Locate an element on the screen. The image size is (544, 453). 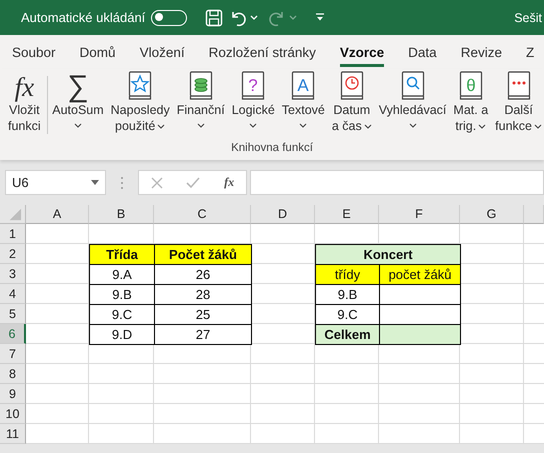
ribbon-button: Vyhledávací is located at coordinates (412, 99).